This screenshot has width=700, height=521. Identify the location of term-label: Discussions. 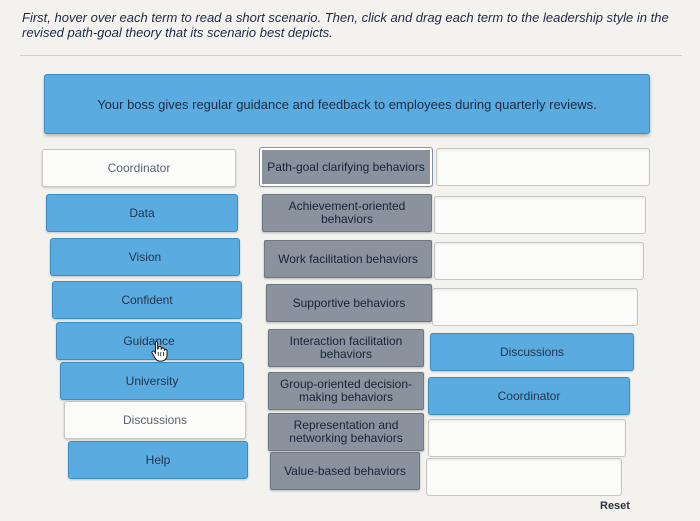
(155, 420).